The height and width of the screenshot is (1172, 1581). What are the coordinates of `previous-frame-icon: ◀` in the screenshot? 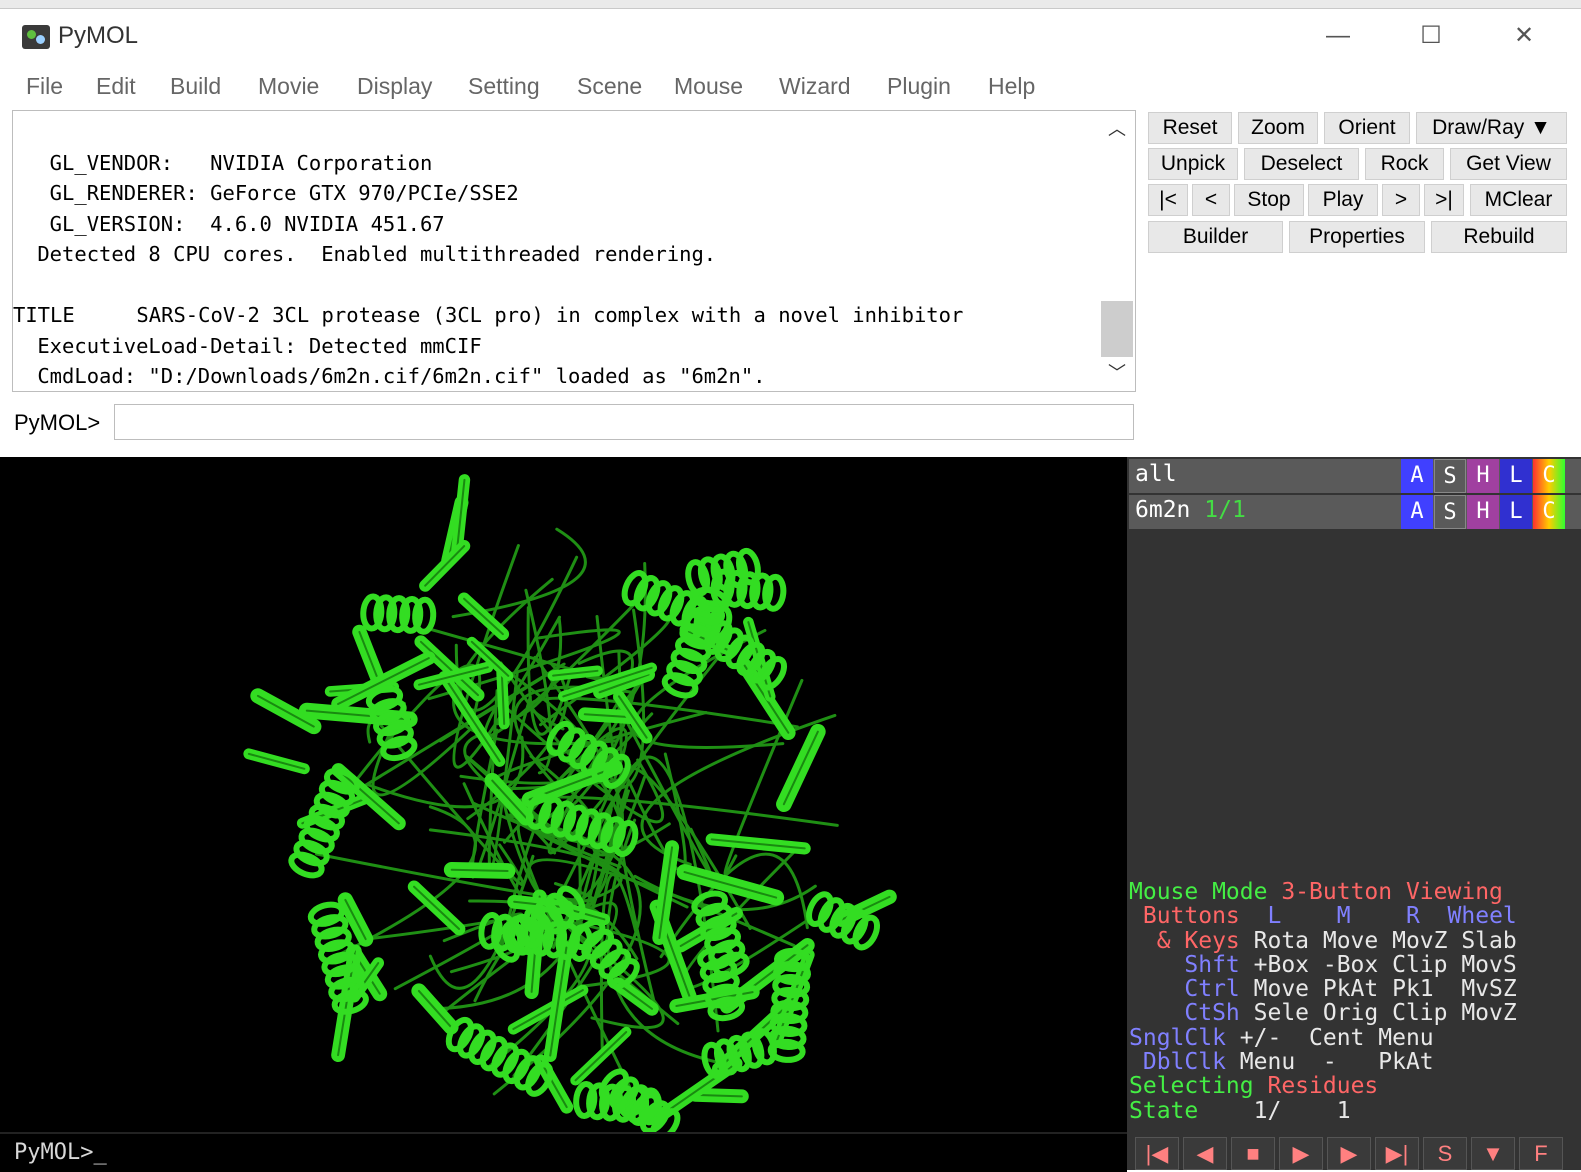 It's located at (1205, 1153).